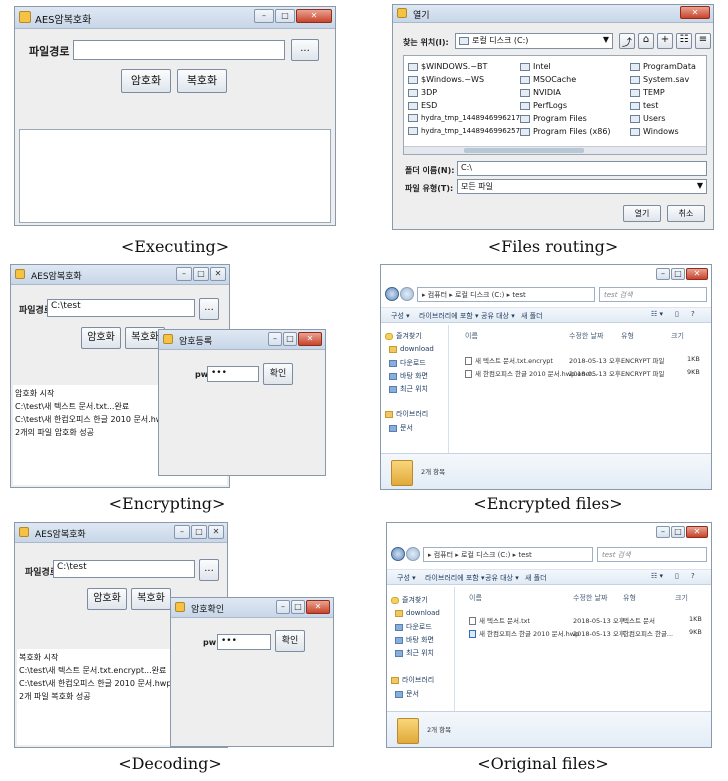  I want to click on folder-item: hydra_tmp_1448946996217, so click(464, 118).